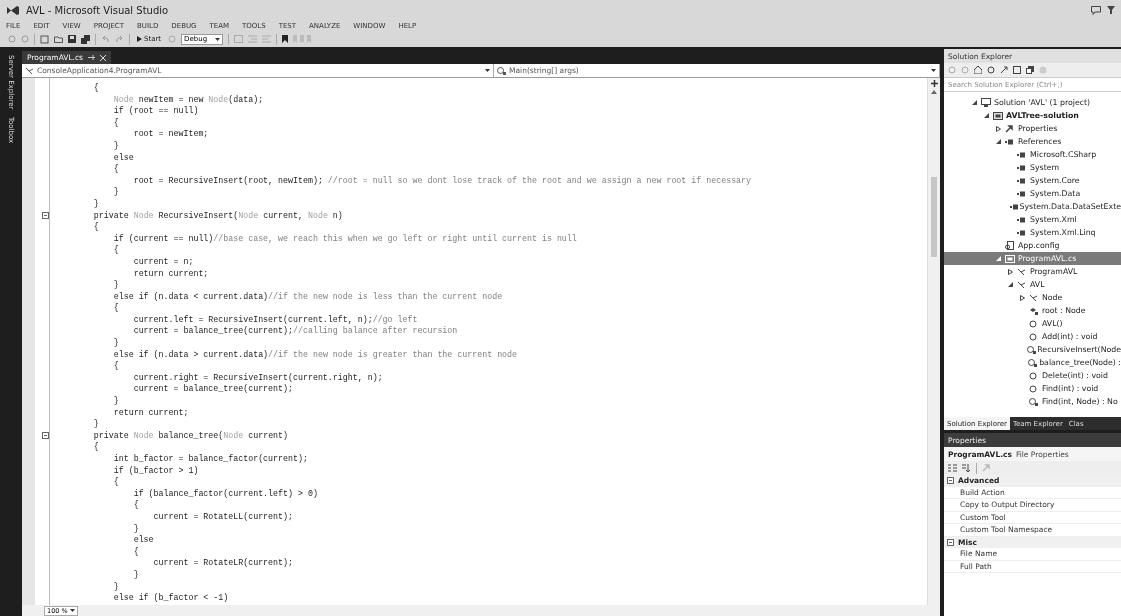  What do you see at coordinates (1010, 258) in the screenshot?
I see `file-icon` at bounding box center [1010, 258].